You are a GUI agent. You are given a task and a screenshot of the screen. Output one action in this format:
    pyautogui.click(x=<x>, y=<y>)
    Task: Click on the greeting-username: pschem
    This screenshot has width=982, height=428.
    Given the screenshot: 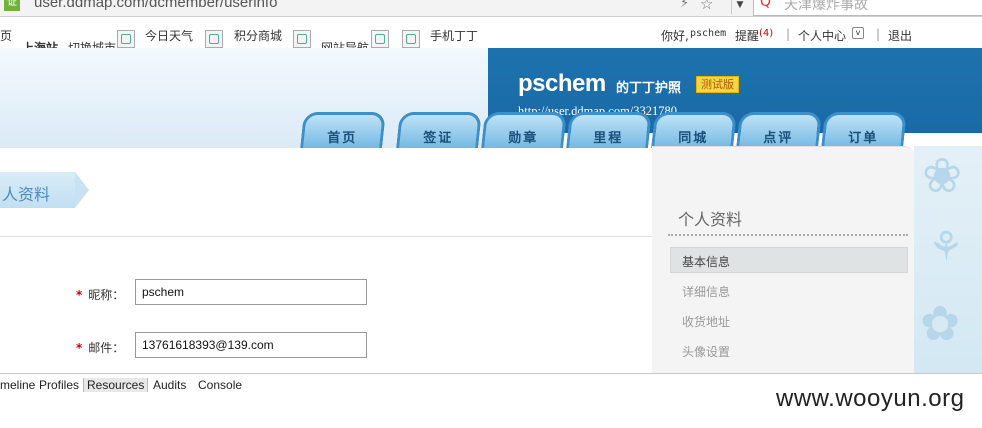 What is the action you would take?
    pyautogui.click(x=708, y=33)
    